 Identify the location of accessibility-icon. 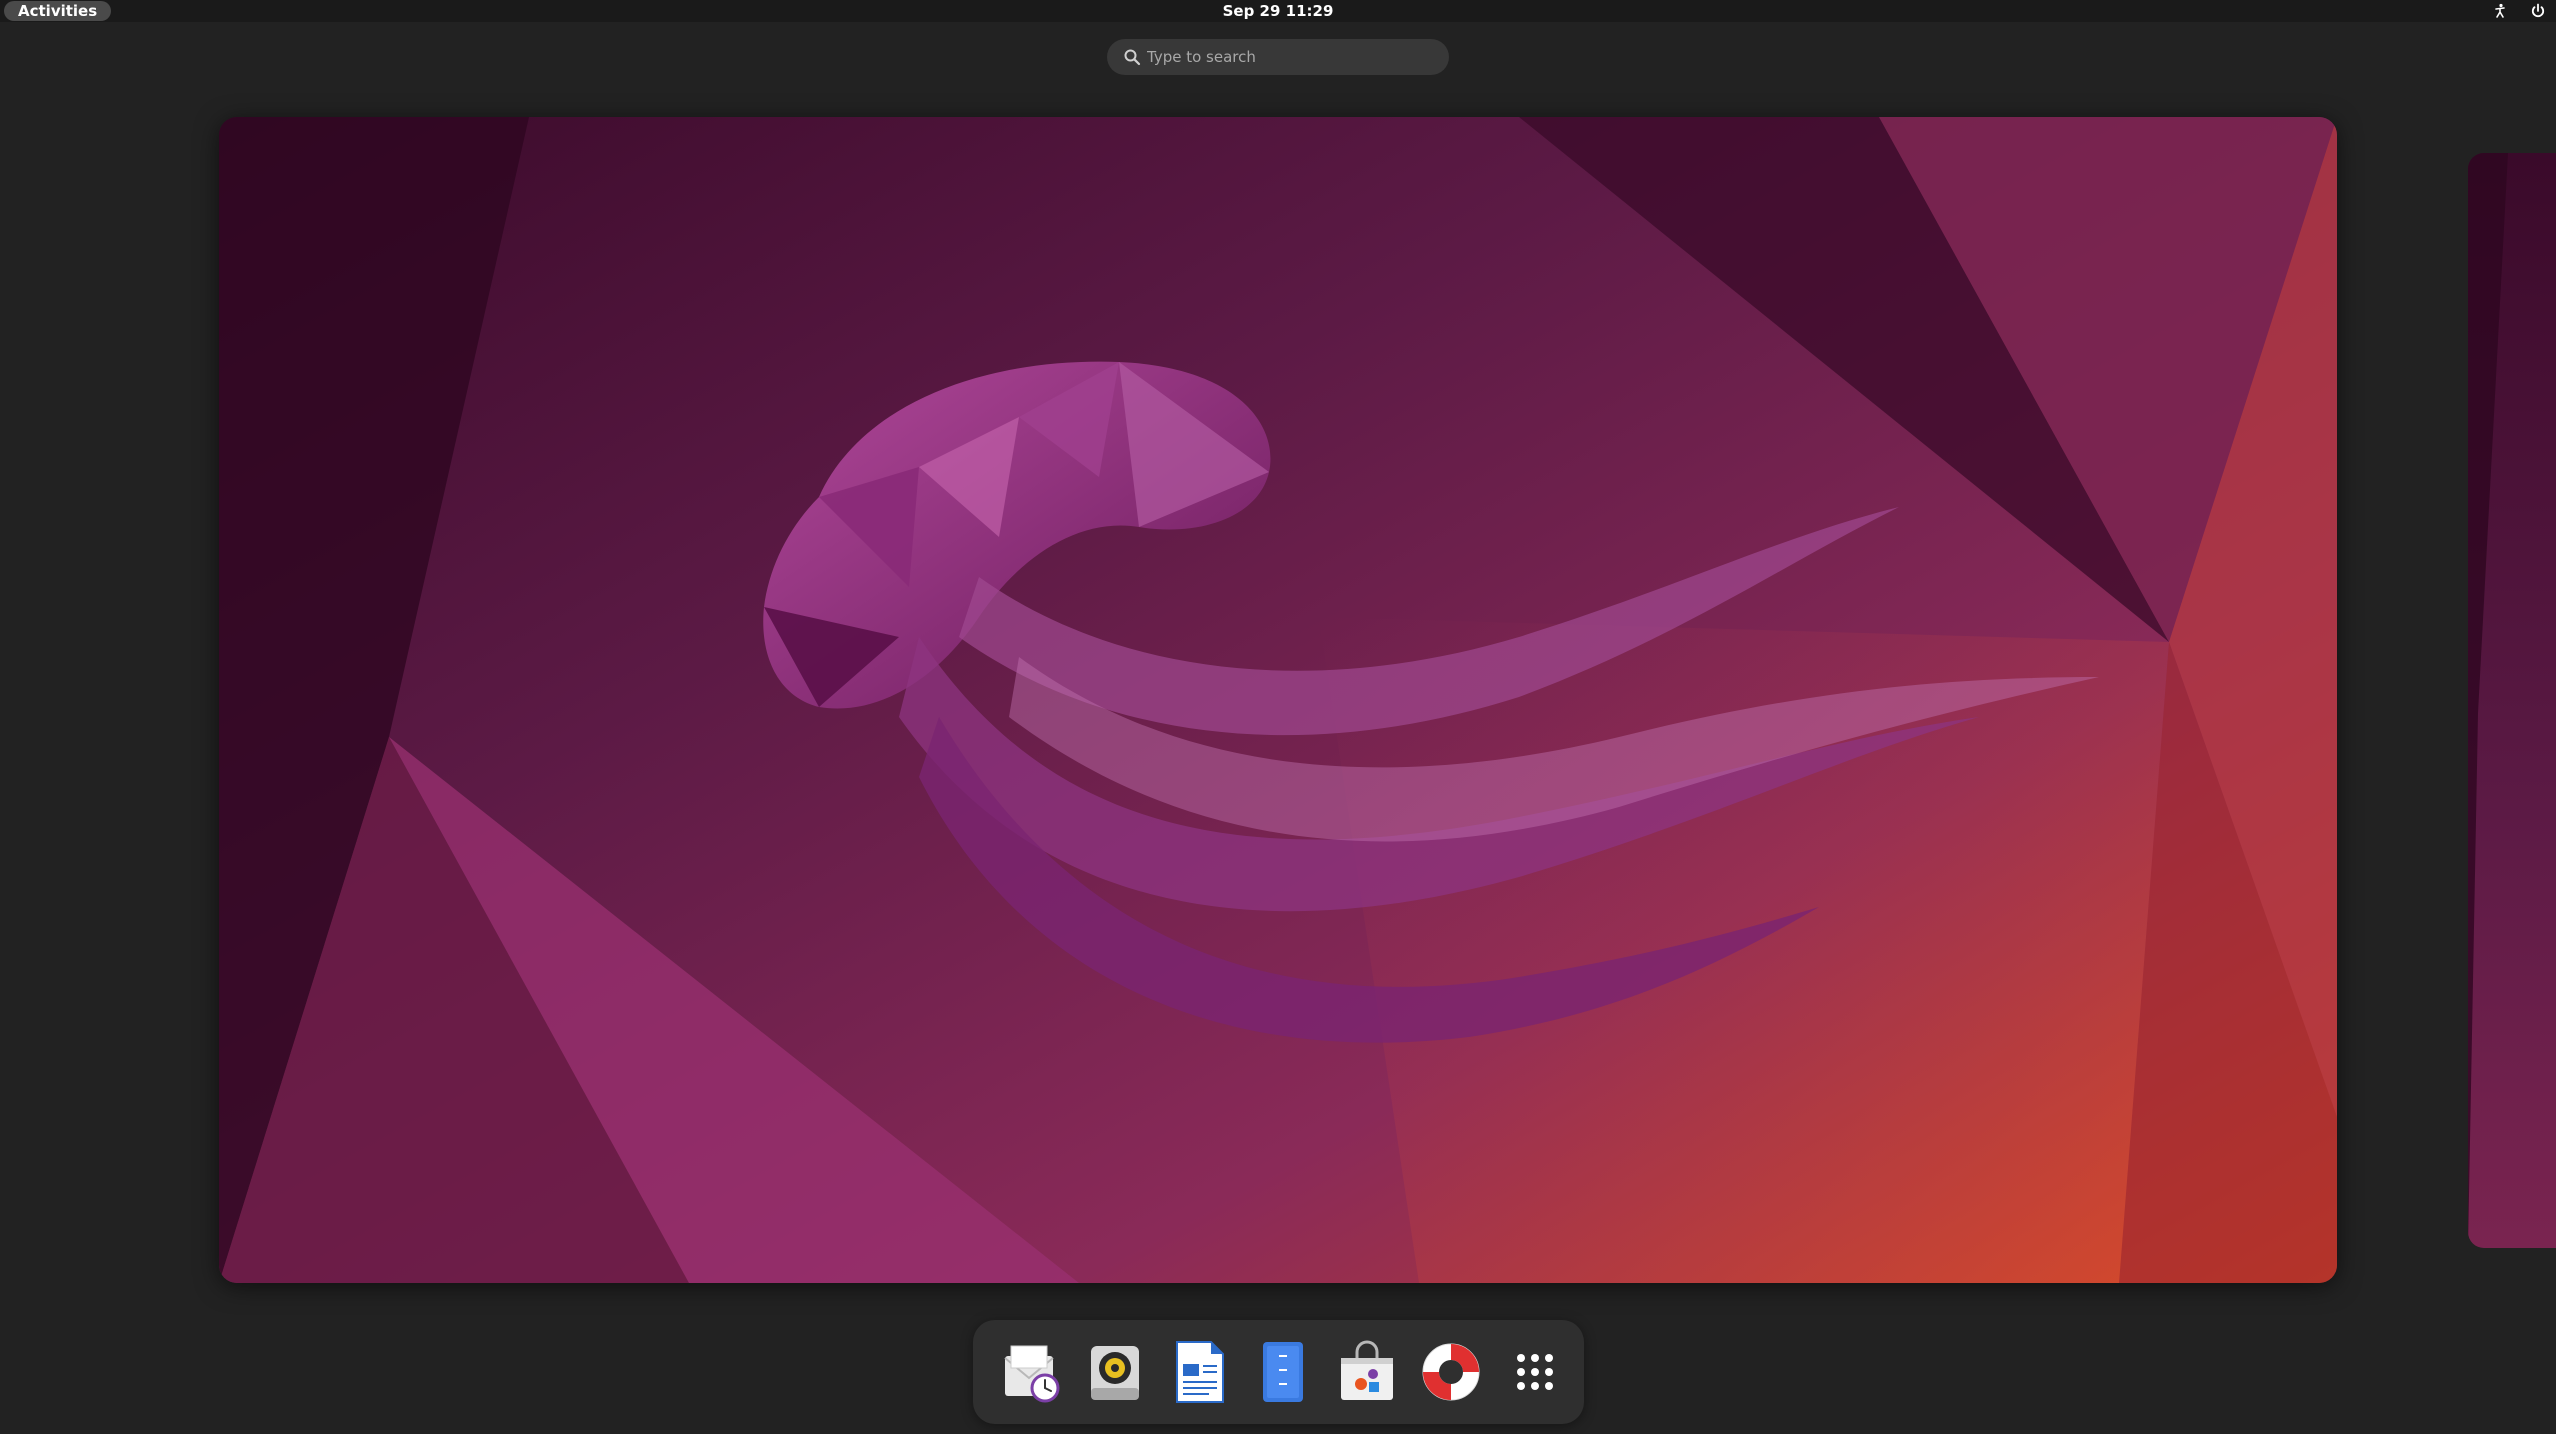
(2500, 11).